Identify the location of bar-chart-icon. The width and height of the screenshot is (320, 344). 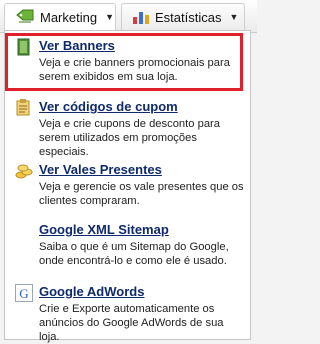
(141, 18).